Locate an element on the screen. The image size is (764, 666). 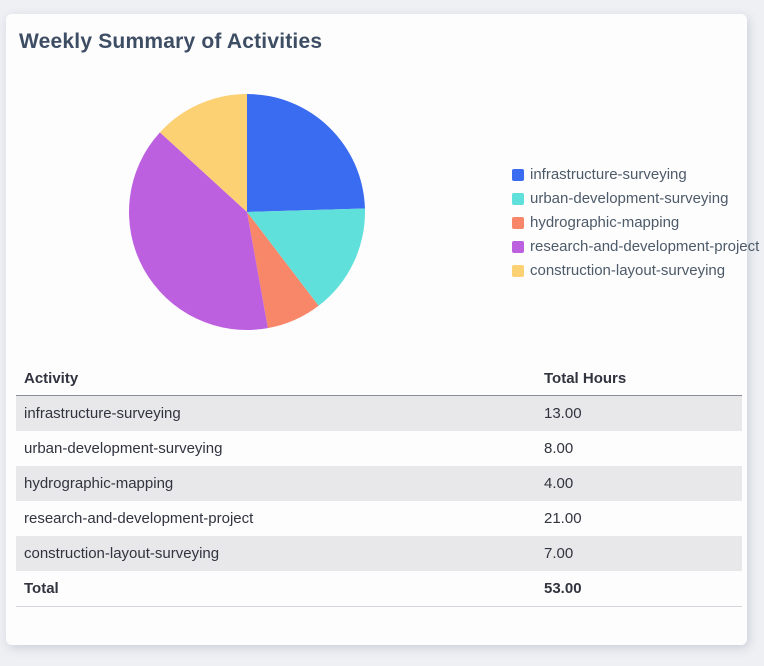
legend-item-infrastructure-surveying: infrastructure-surveying is located at coordinates (635, 174).